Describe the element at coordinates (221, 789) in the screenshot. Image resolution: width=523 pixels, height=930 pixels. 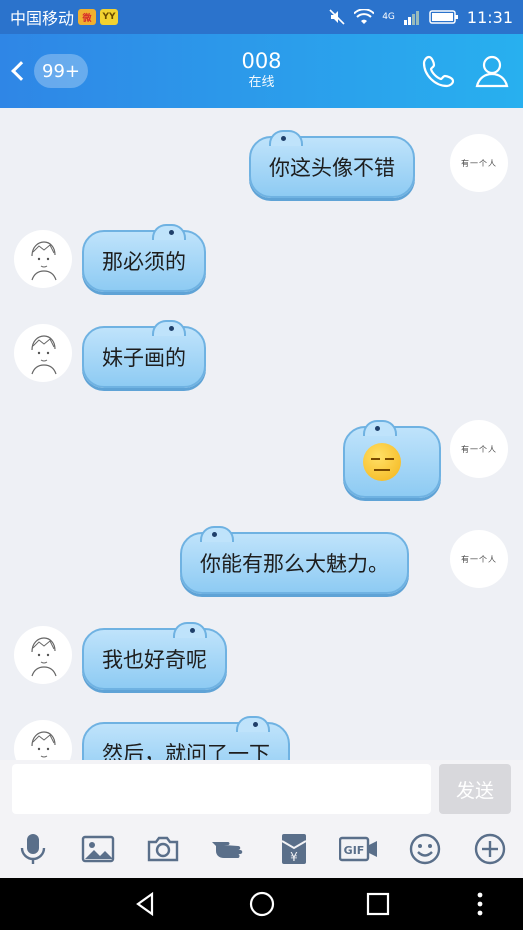
I see `message-input` at that location.